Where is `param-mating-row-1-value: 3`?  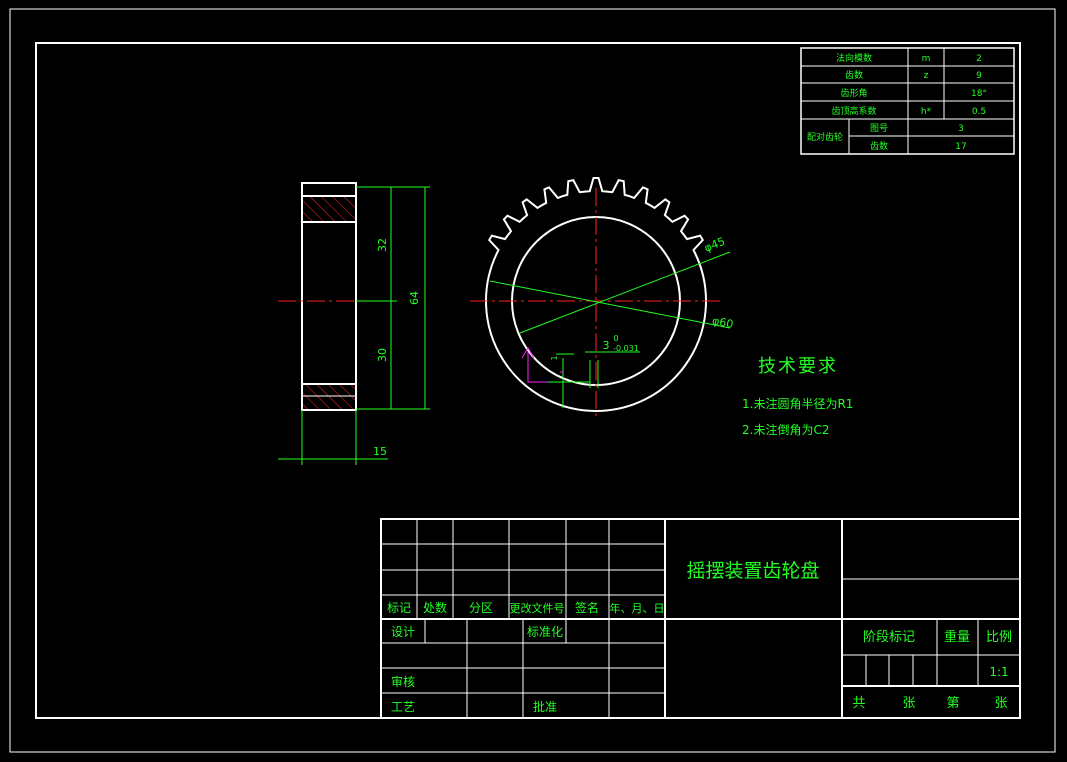
param-mating-row-1-value: 3 is located at coordinates (961, 129).